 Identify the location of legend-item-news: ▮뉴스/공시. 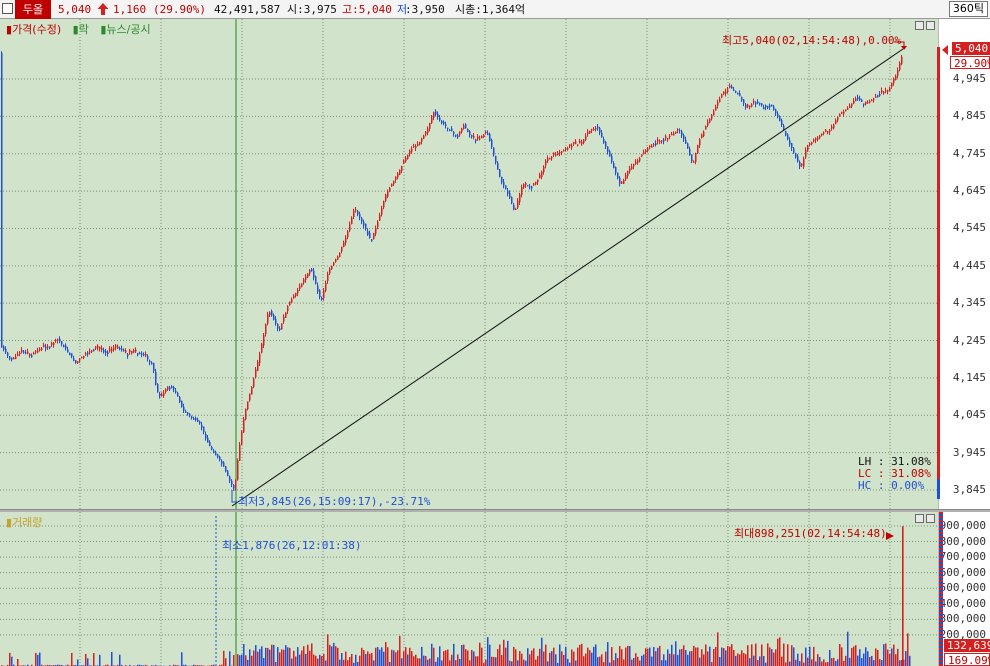
(127, 29).